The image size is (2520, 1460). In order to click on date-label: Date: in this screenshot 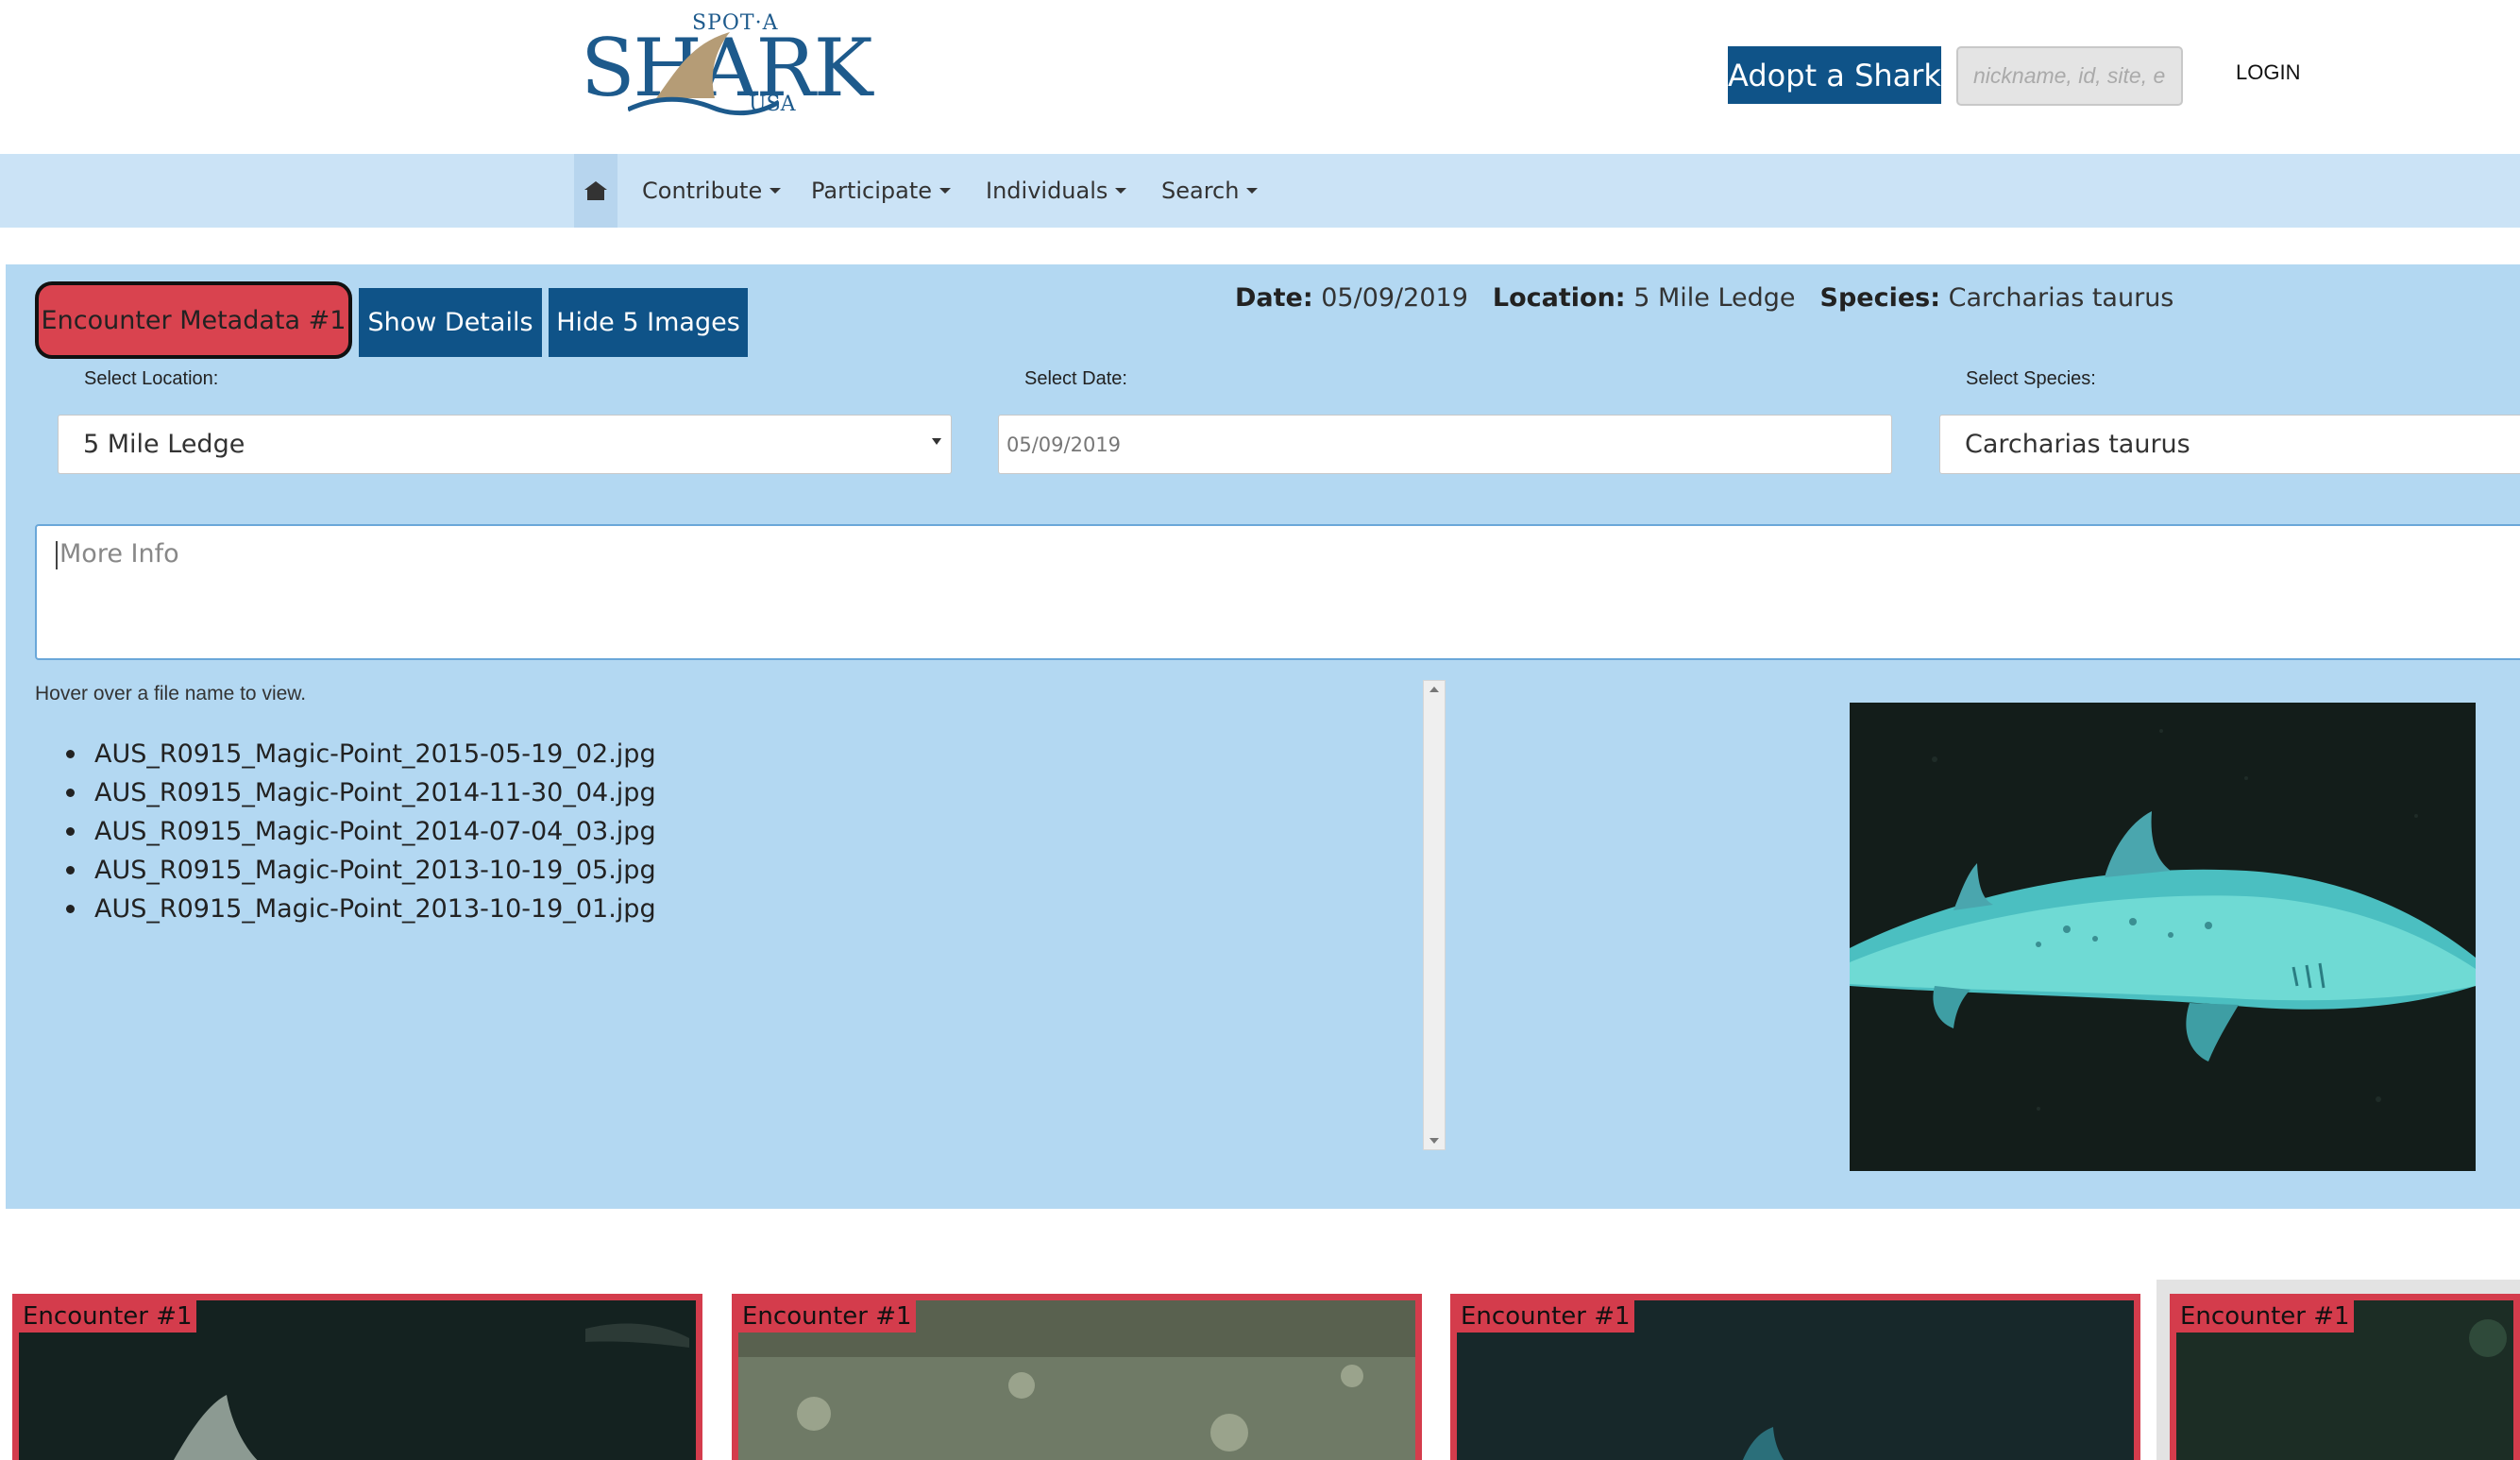, I will do `click(1274, 298)`.